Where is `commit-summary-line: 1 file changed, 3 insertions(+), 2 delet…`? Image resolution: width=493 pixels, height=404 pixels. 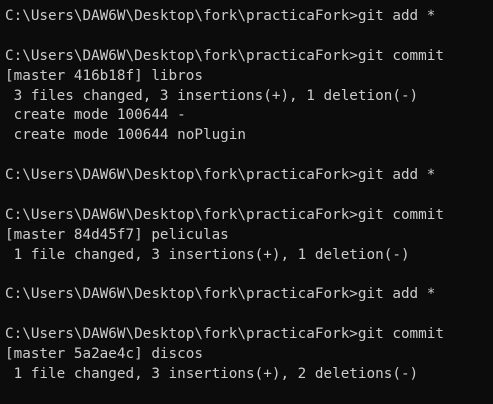
commit-summary-line: 1 file changed, 3 insertions(+), 2 delet… is located at coordinates (212, 374).